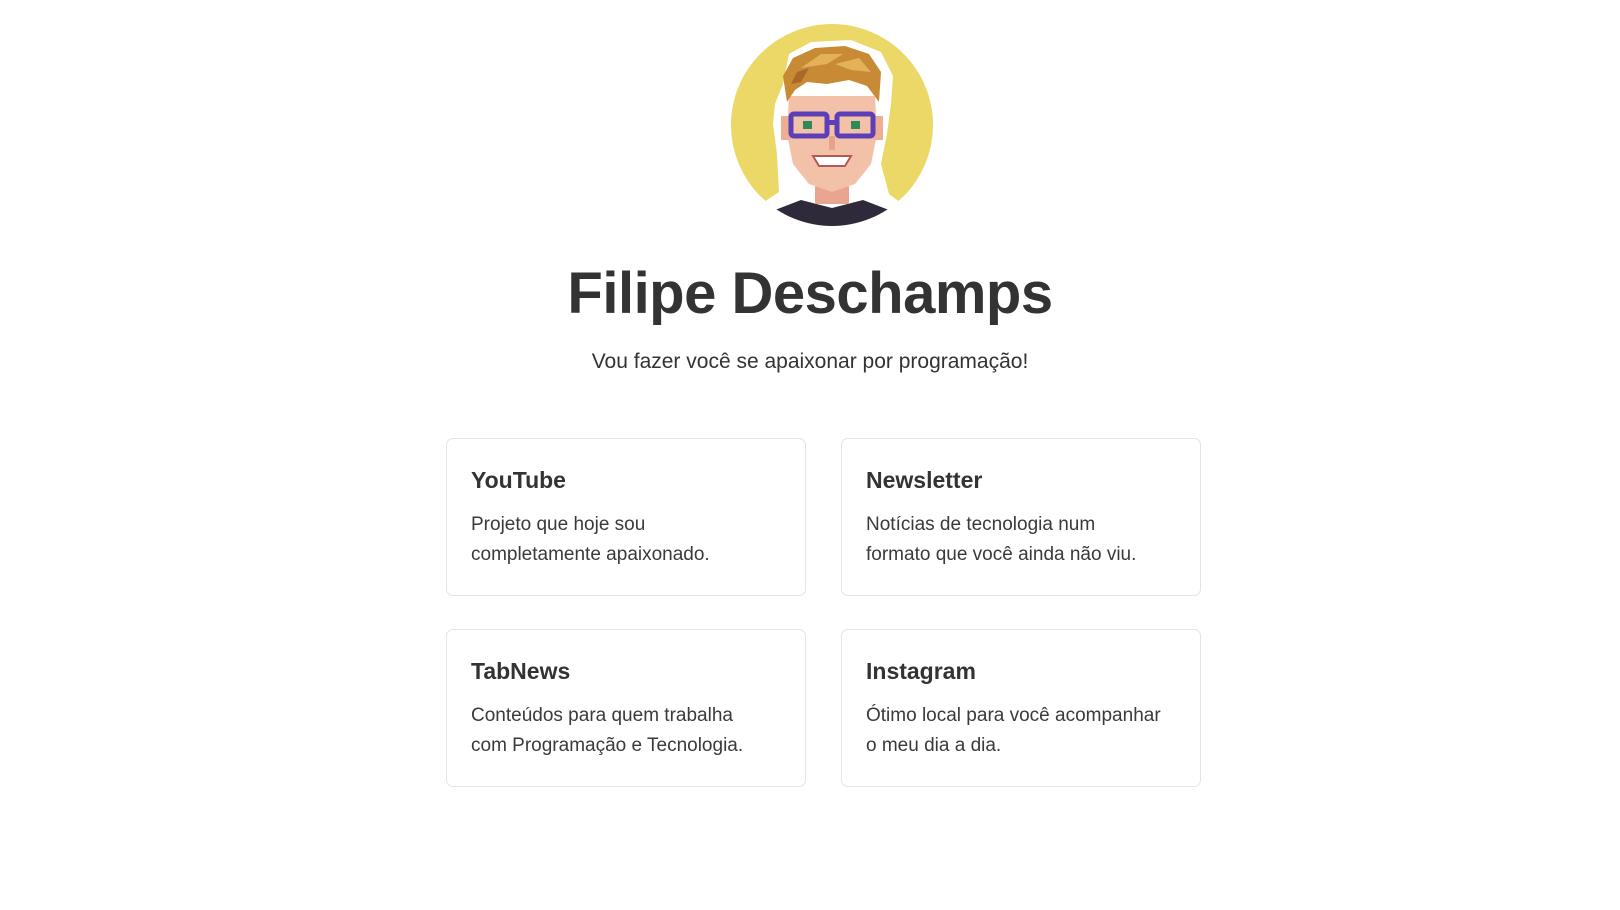 The image size is (1620, 910). I want to click on card-description-line: Ótimo local para você acompanhar, so click(1013, 715).